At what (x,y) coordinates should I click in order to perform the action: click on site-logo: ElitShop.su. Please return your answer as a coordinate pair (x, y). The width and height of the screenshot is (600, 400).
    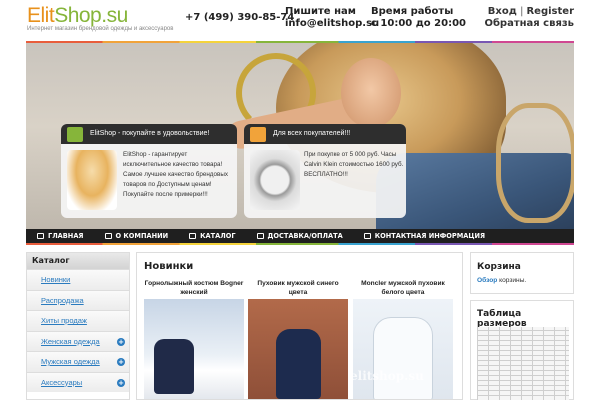
    Looking at the image, I should click on (77, 16).